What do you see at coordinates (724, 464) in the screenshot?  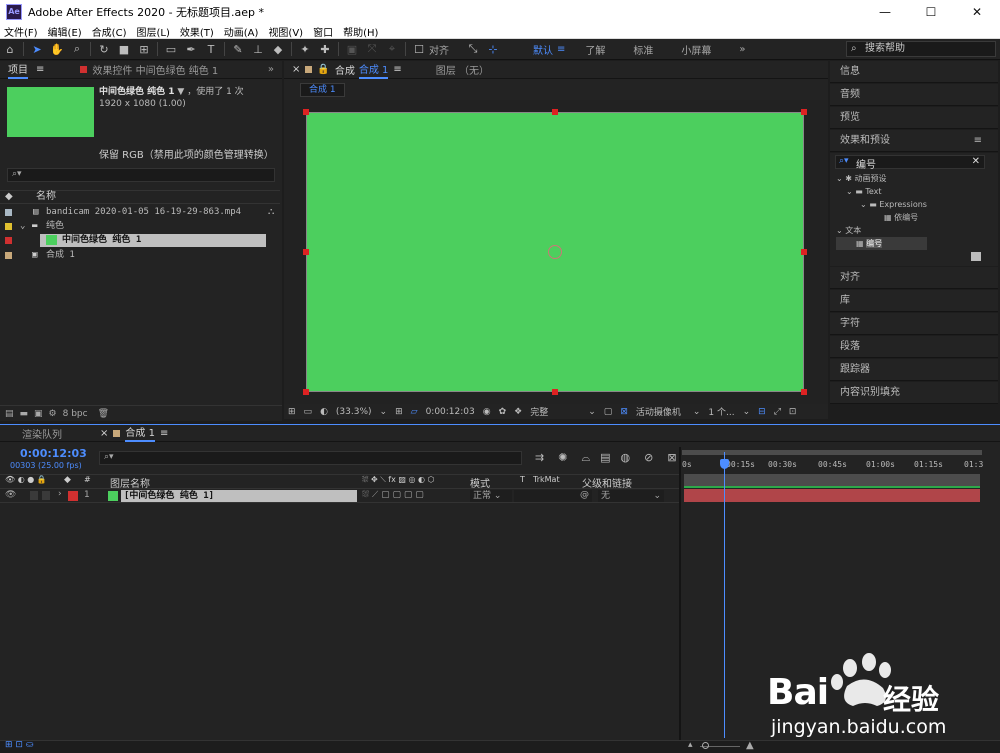 I see `playhead-handle` at bounding box center [724, 464].